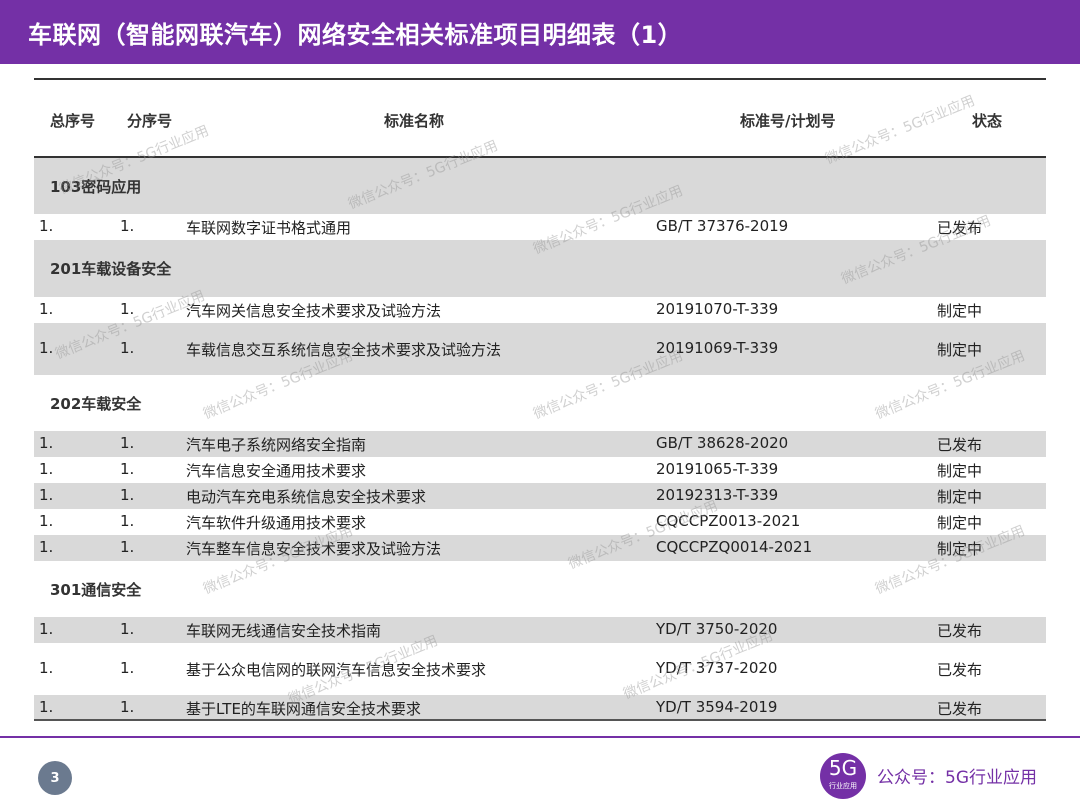  I want to click on table-row: 1. 1. 汽车电子系统网络安全指南 GB/T 38628-2020 已发布, so click(540, 444).